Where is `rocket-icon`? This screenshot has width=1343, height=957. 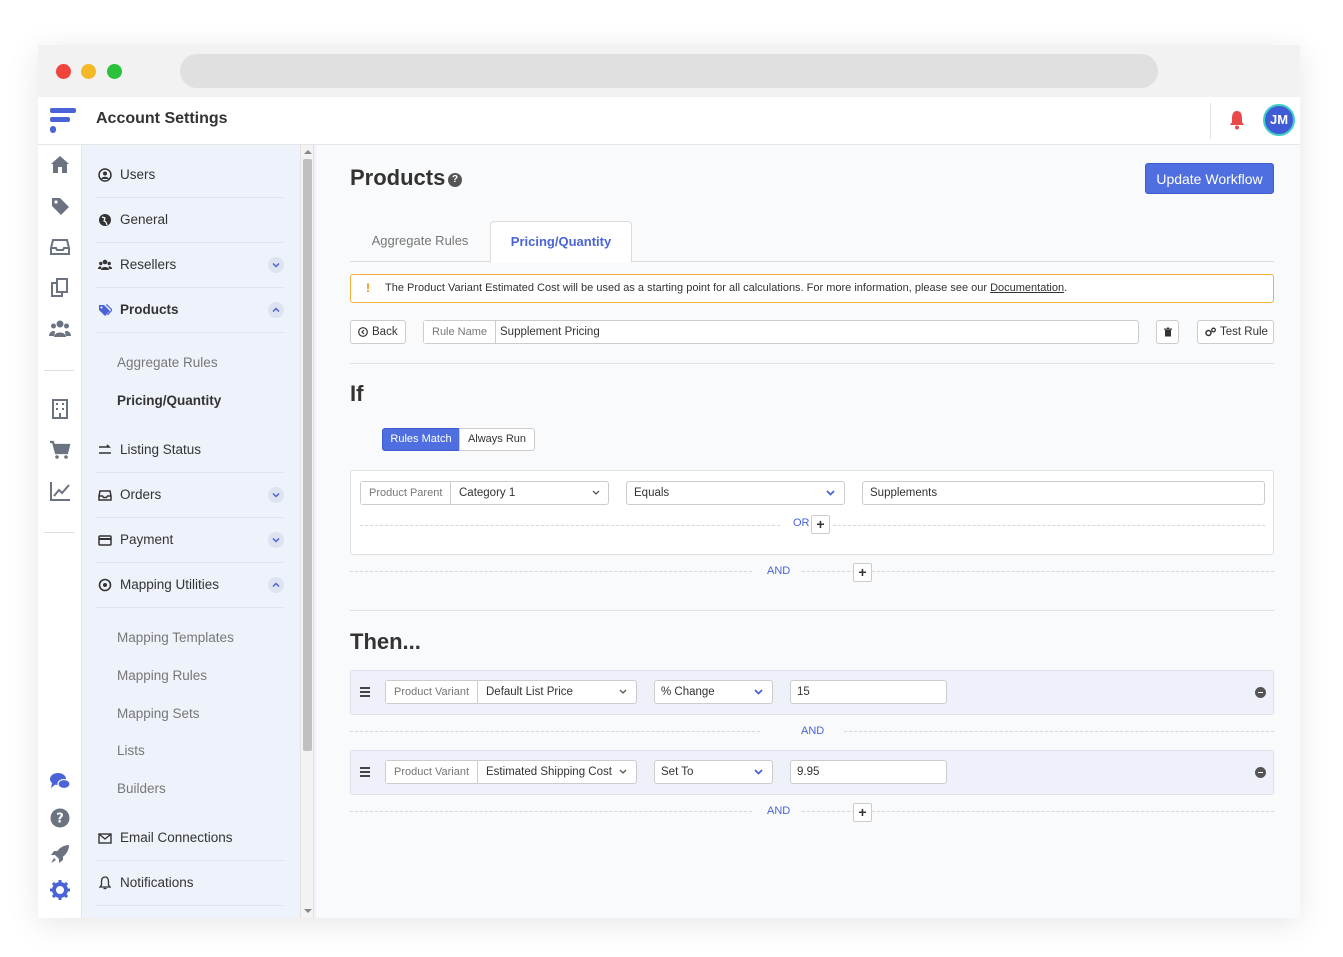
rocket-icon is located at coordinates (60, 854).